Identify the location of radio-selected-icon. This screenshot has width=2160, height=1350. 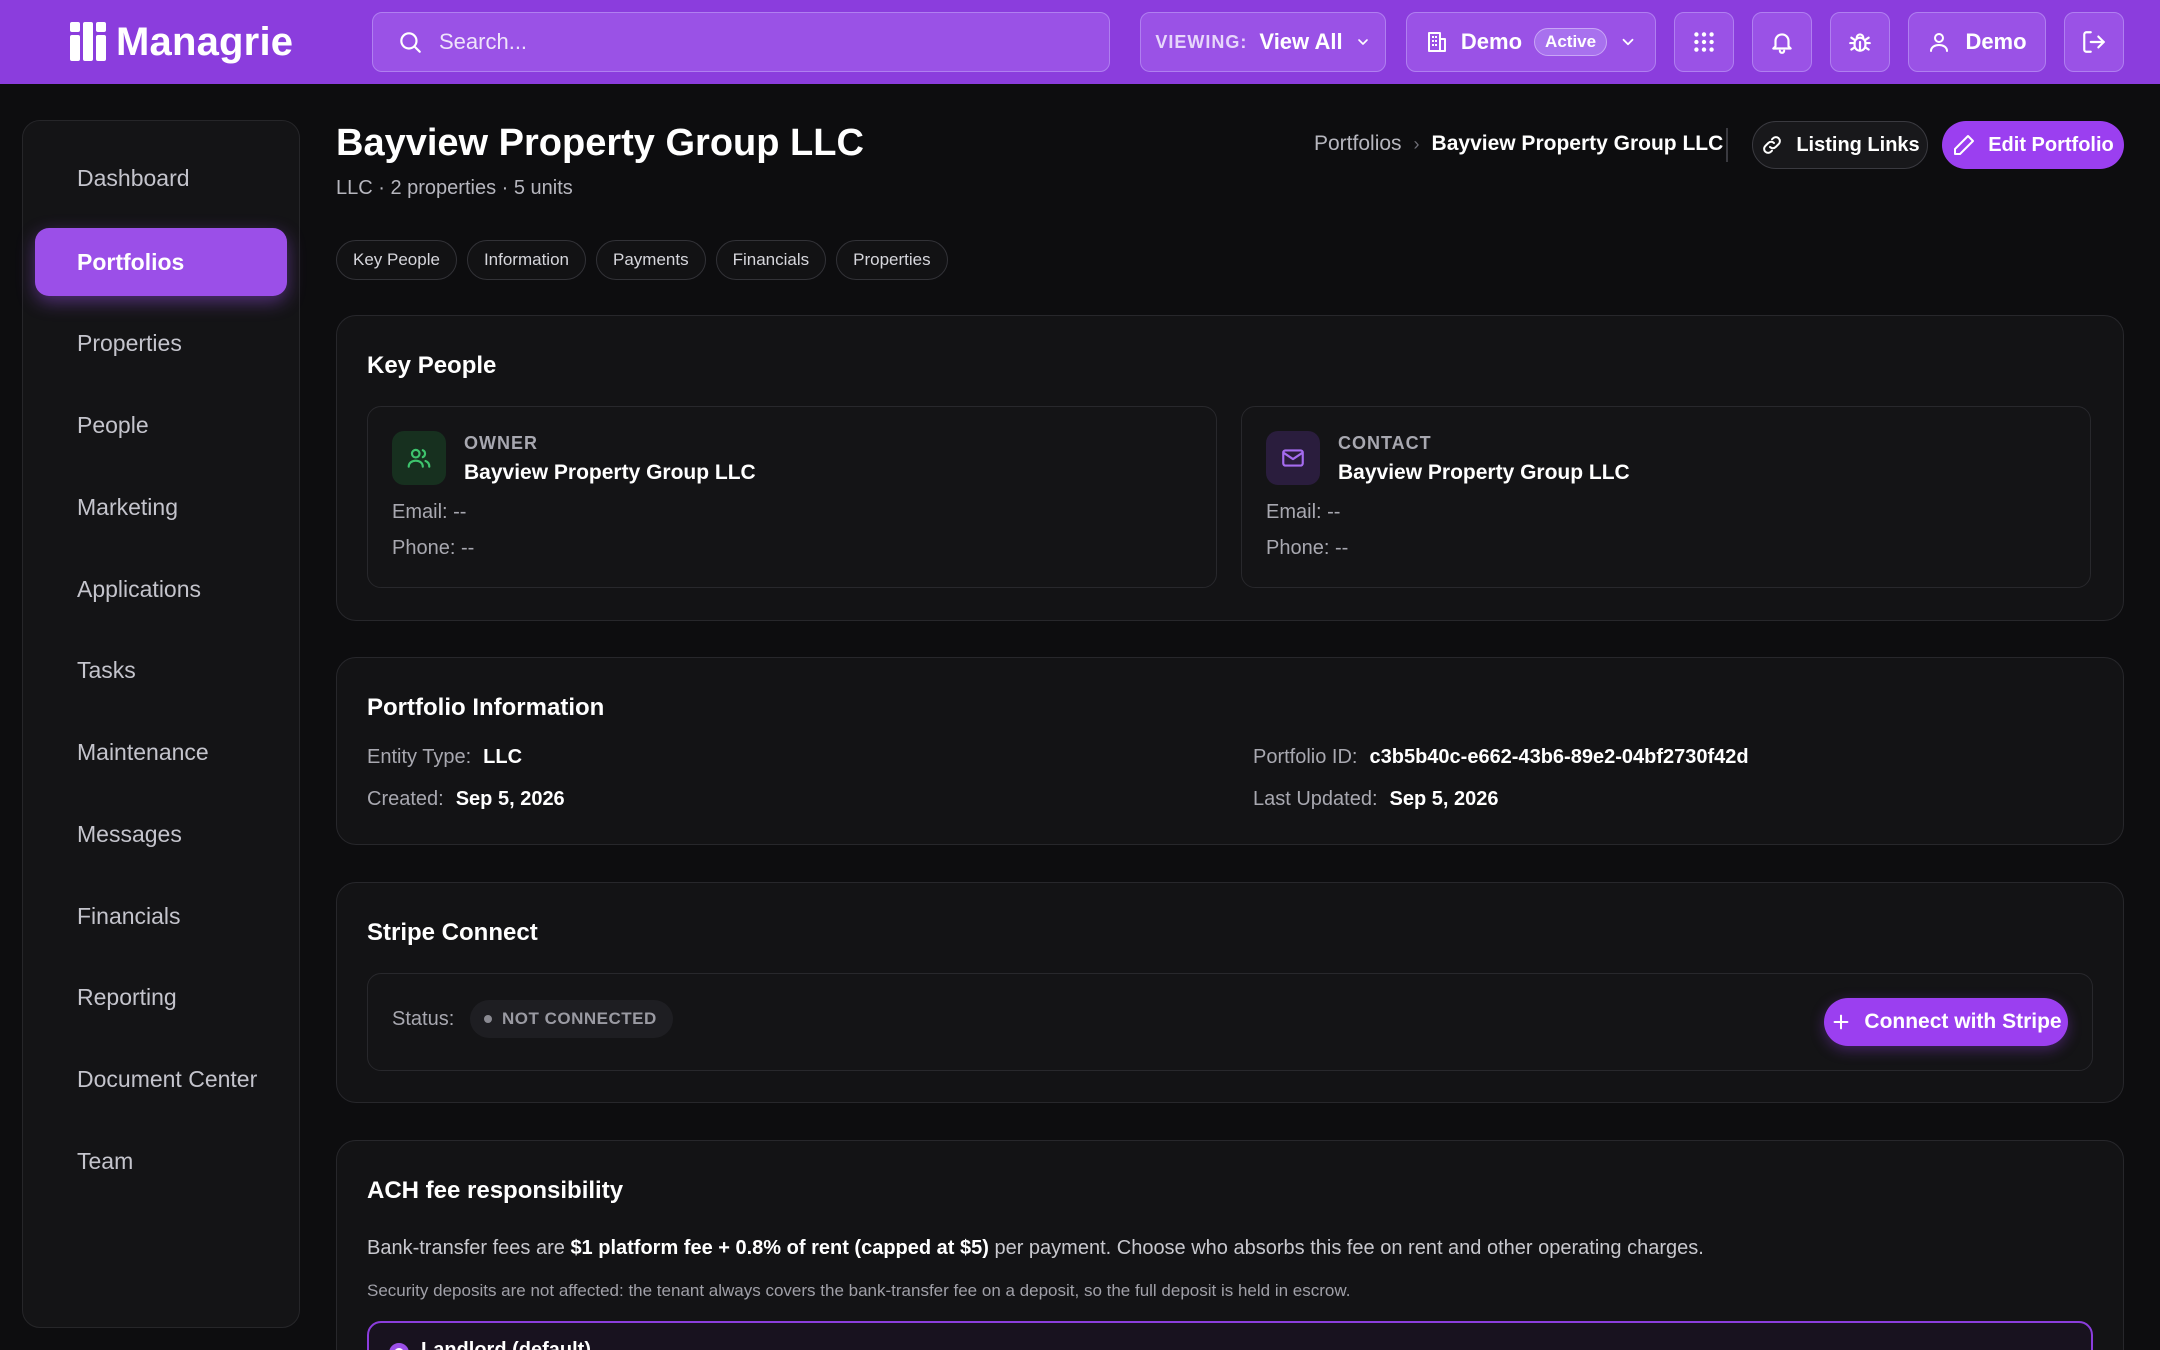
(399, 1346).